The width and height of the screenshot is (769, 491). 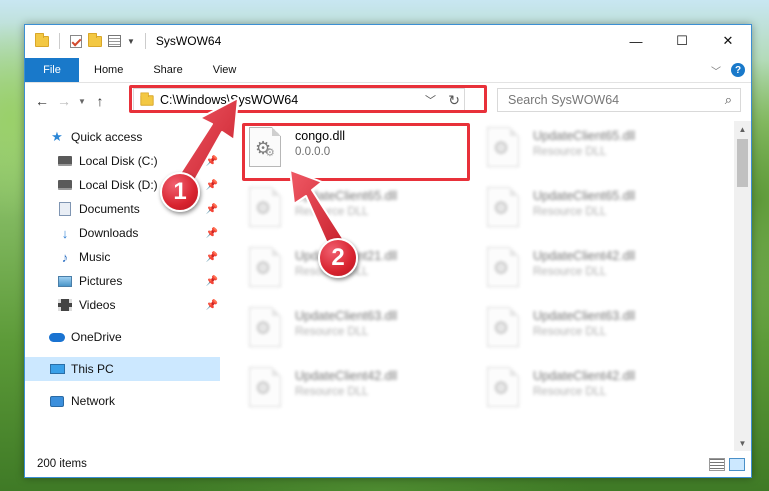 What do you see at coordinates (388, 41) in the screenshot?
I see `title-bar: ▼ SysWOW64 — ☐ ✕` at bounding box center [388, 41].